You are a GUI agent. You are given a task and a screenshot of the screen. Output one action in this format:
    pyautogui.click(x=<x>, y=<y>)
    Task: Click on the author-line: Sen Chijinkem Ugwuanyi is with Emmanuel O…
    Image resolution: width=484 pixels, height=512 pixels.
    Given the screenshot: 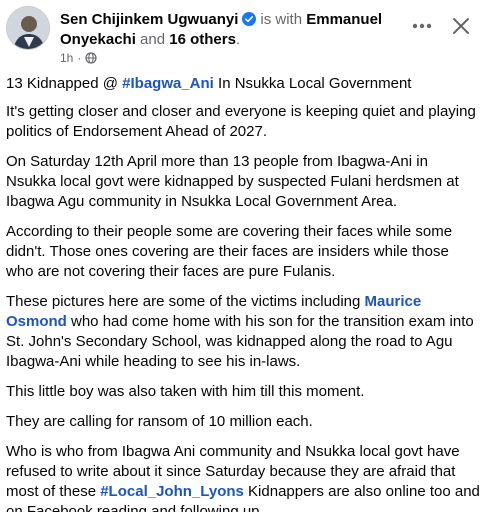 What is the action you would take?
    pyautogui.click(x=240, y=30)
    